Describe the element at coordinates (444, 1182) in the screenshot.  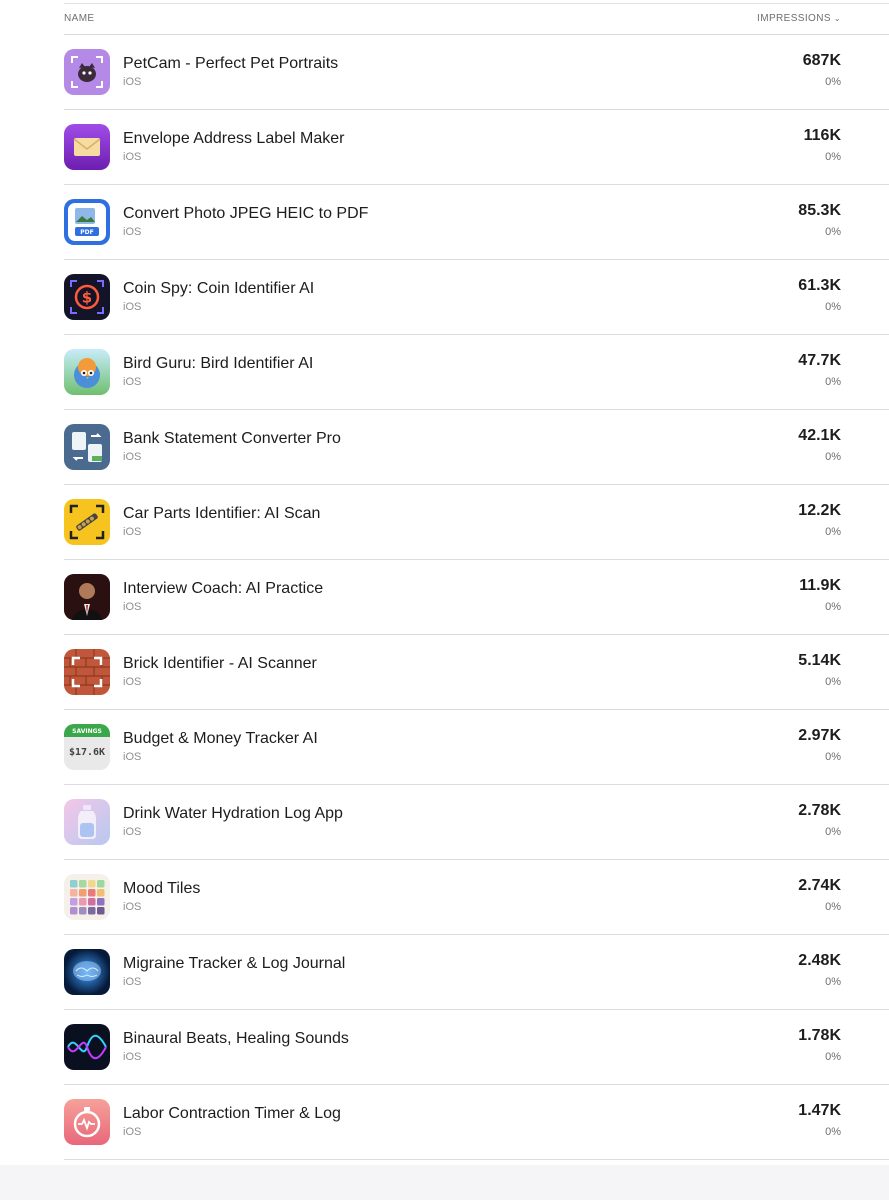
I see `footer-band` at that location.